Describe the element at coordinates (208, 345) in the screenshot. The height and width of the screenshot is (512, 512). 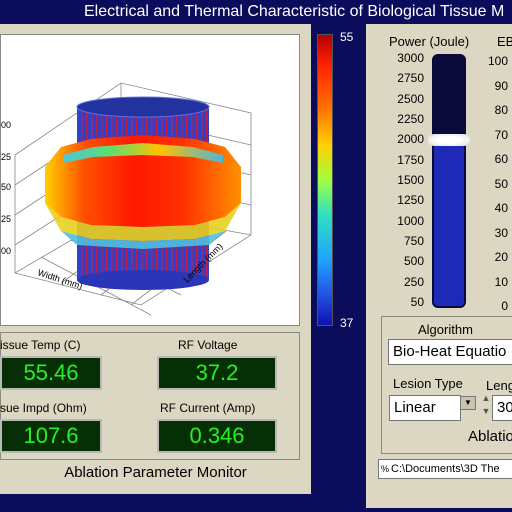
I see `rf-voltage-label: RF Voltage` at that location.